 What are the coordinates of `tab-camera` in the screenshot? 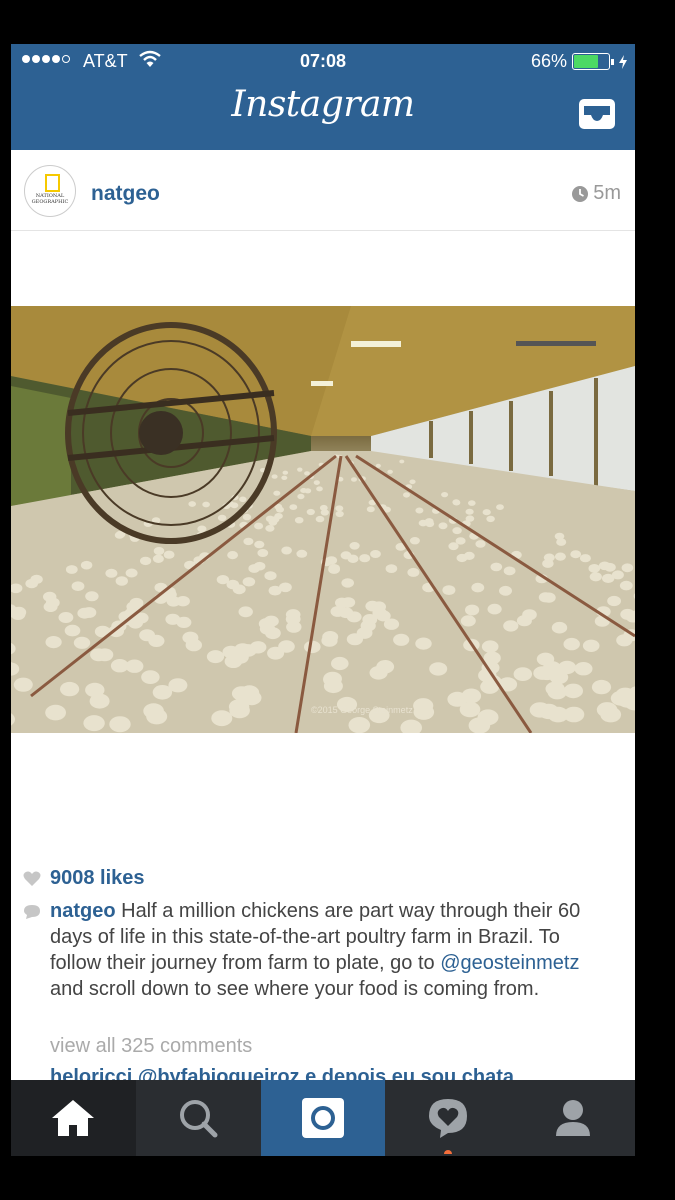 It's located at (323, 1118).